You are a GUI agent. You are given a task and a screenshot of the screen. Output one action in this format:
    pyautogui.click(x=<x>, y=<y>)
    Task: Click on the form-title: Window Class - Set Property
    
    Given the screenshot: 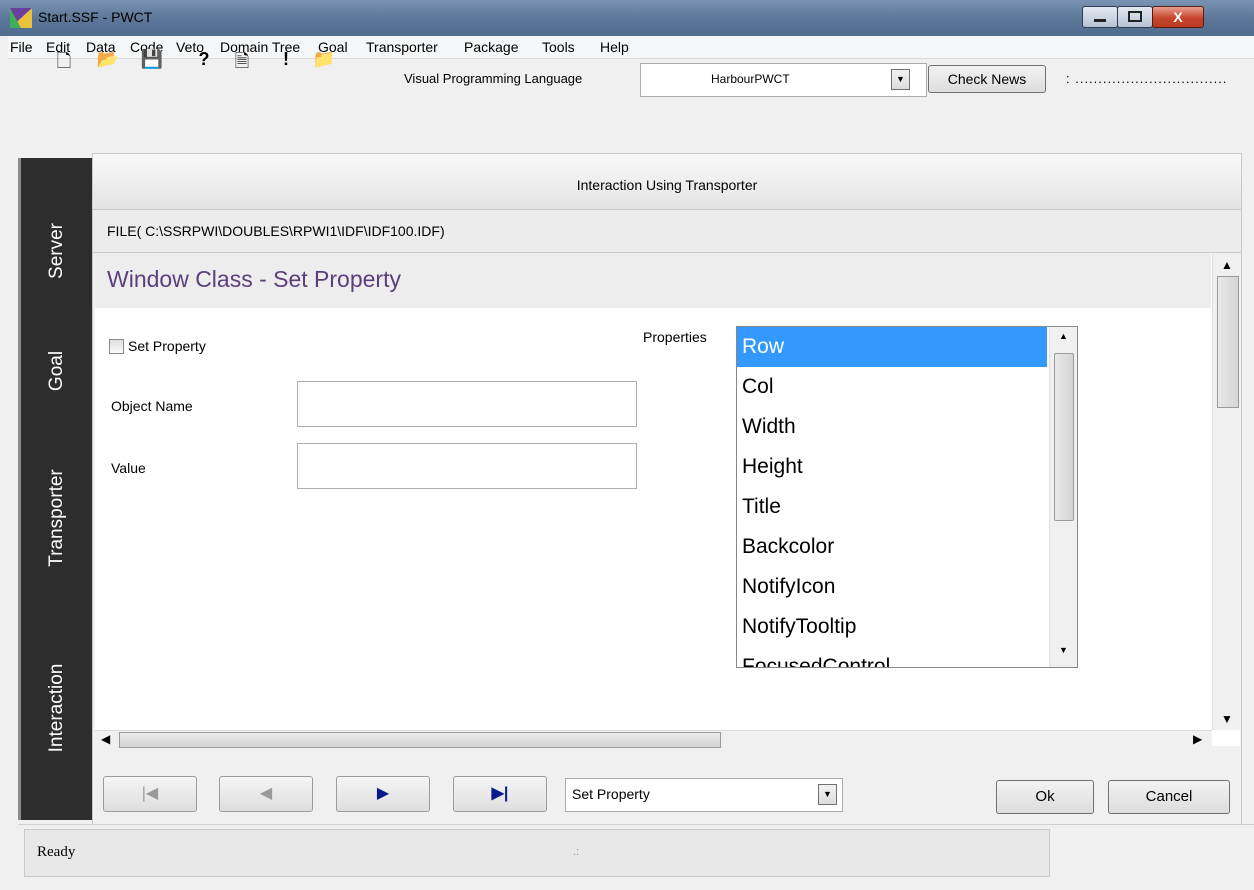 What is the action you would take?
    pyautogui.click(x=254, y=279)
    